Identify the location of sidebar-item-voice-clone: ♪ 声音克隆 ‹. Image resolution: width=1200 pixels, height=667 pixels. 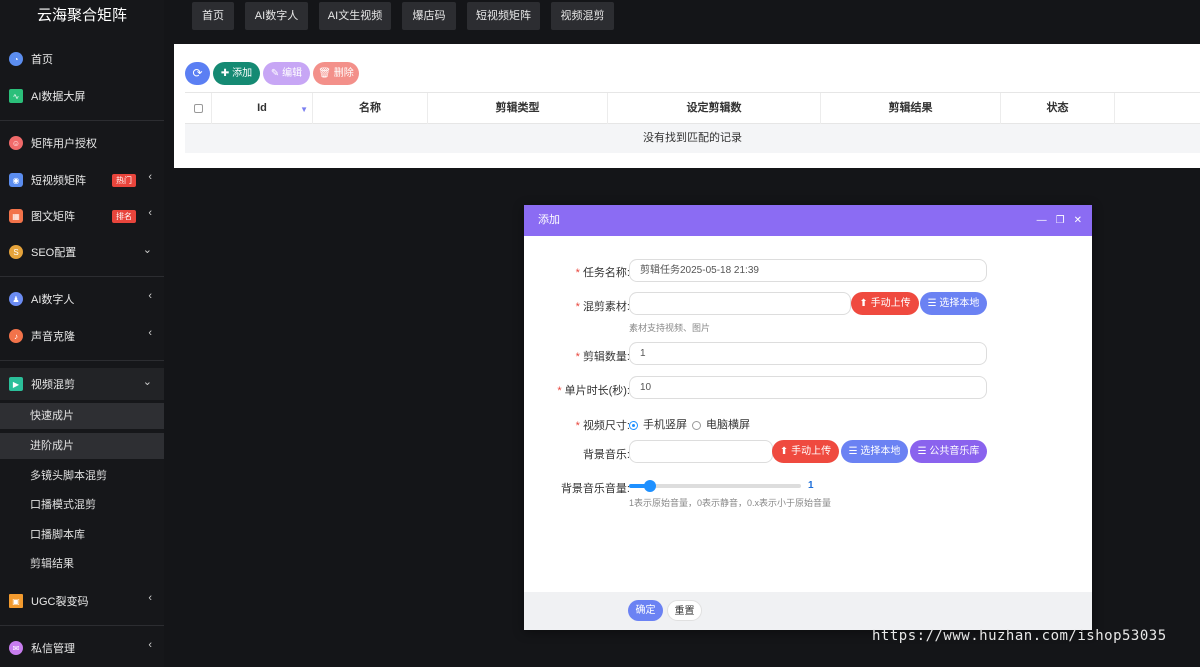
(82, 336).